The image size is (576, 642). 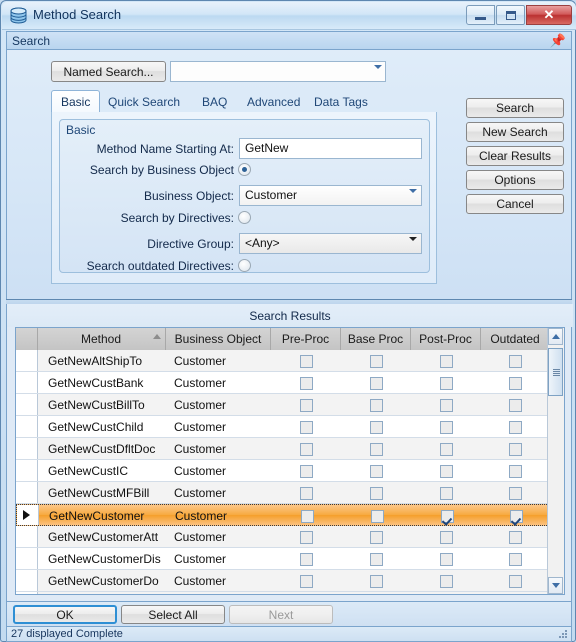 What do you see at coordinates (515, 132) in the screenshot?
I see `new-search-button: New Search` at bounding box center [515, 132].